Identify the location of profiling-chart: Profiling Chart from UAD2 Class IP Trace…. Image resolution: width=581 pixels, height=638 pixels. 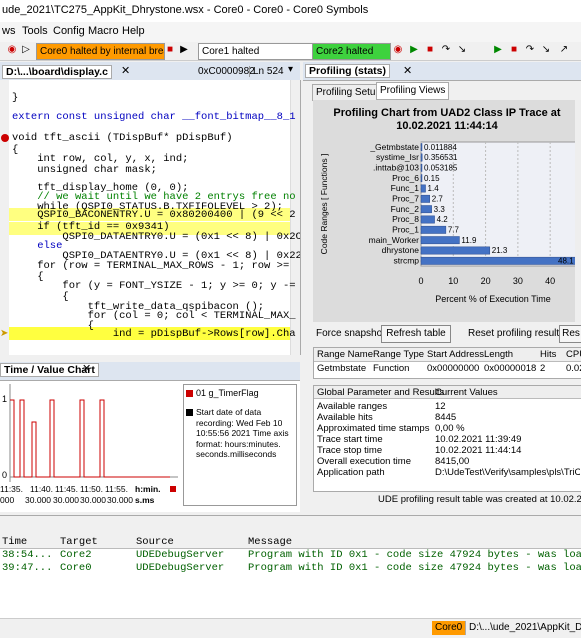
(448, 205).